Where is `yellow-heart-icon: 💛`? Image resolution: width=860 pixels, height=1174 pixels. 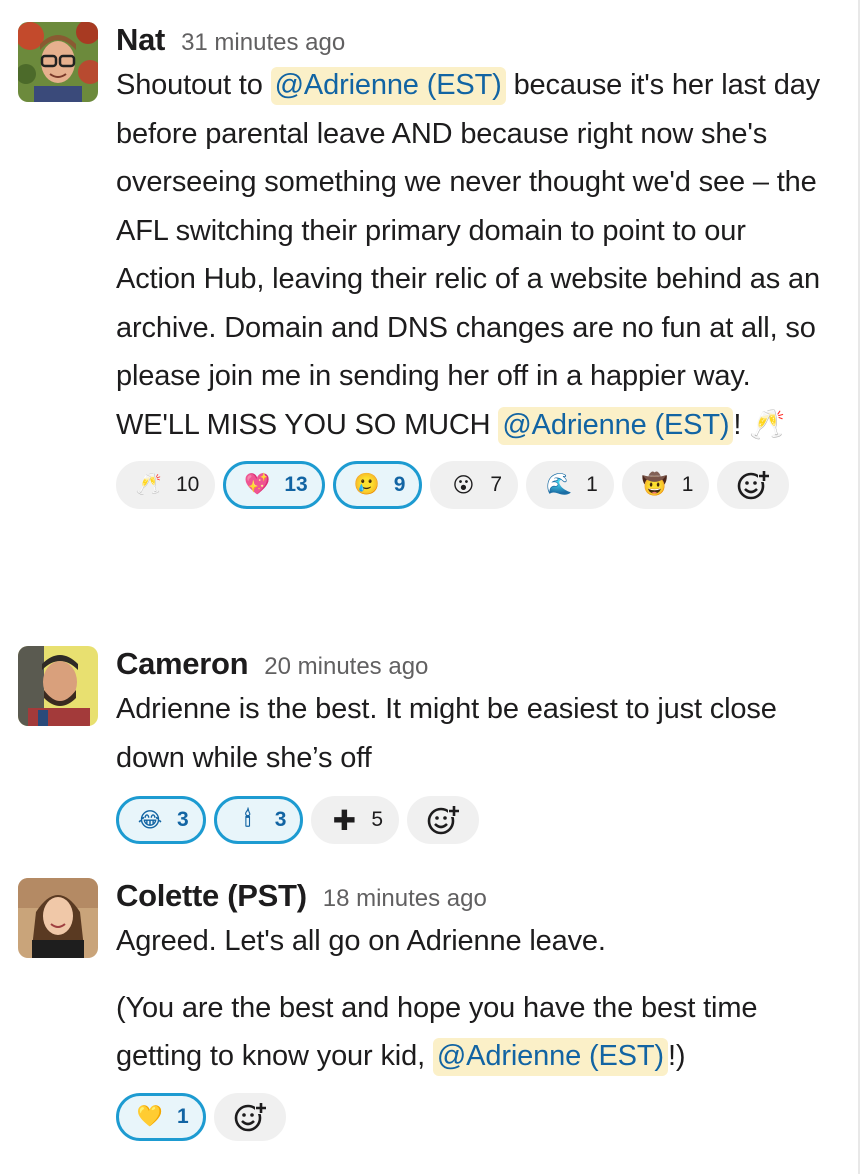
yellow-heart-icon: 💛 is located at coordinates (150, 1116).